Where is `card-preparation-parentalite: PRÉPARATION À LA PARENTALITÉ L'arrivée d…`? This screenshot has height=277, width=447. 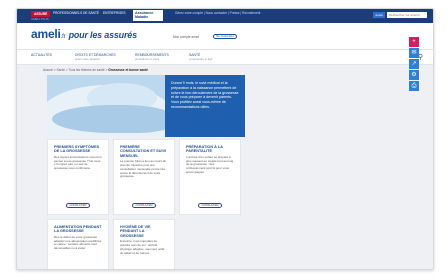
card-preparation-parentalite: PRÉPARATION À LA PARENTALITÉ L'arrivée d… is located at coordinates (210, 177).